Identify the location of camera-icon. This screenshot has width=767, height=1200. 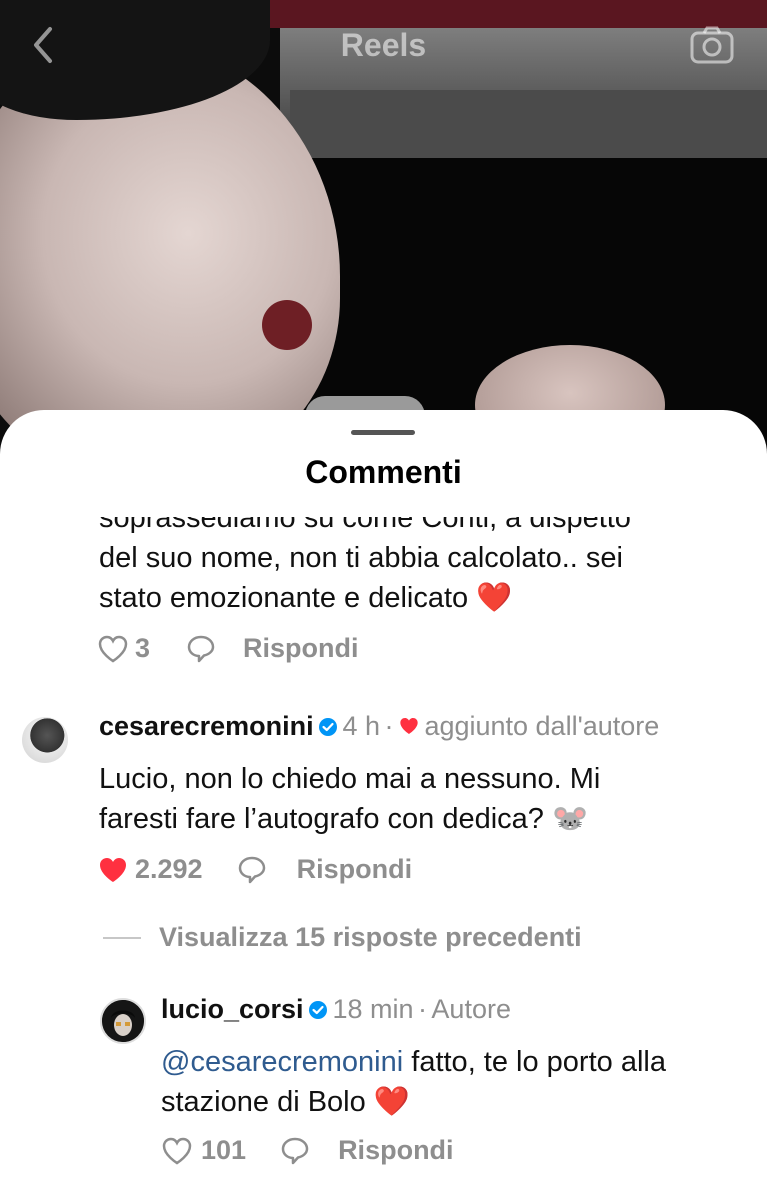
(712, 45).